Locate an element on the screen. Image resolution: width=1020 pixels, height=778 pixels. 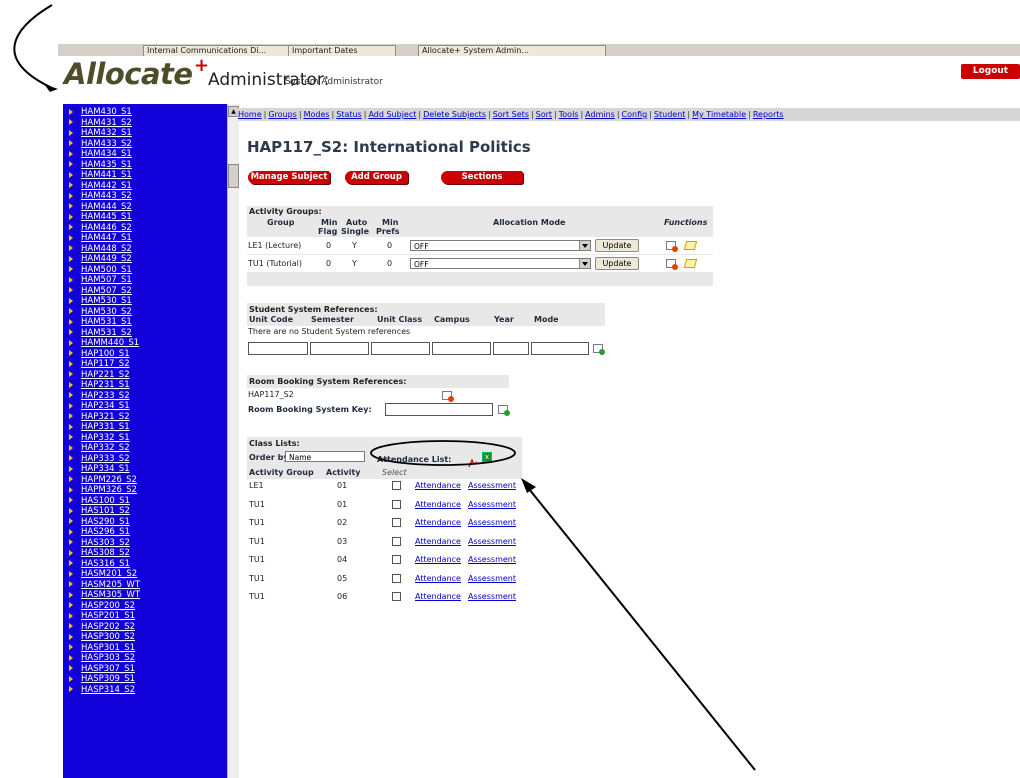
pointer-line-annotation is located at coordinates (640, 627).